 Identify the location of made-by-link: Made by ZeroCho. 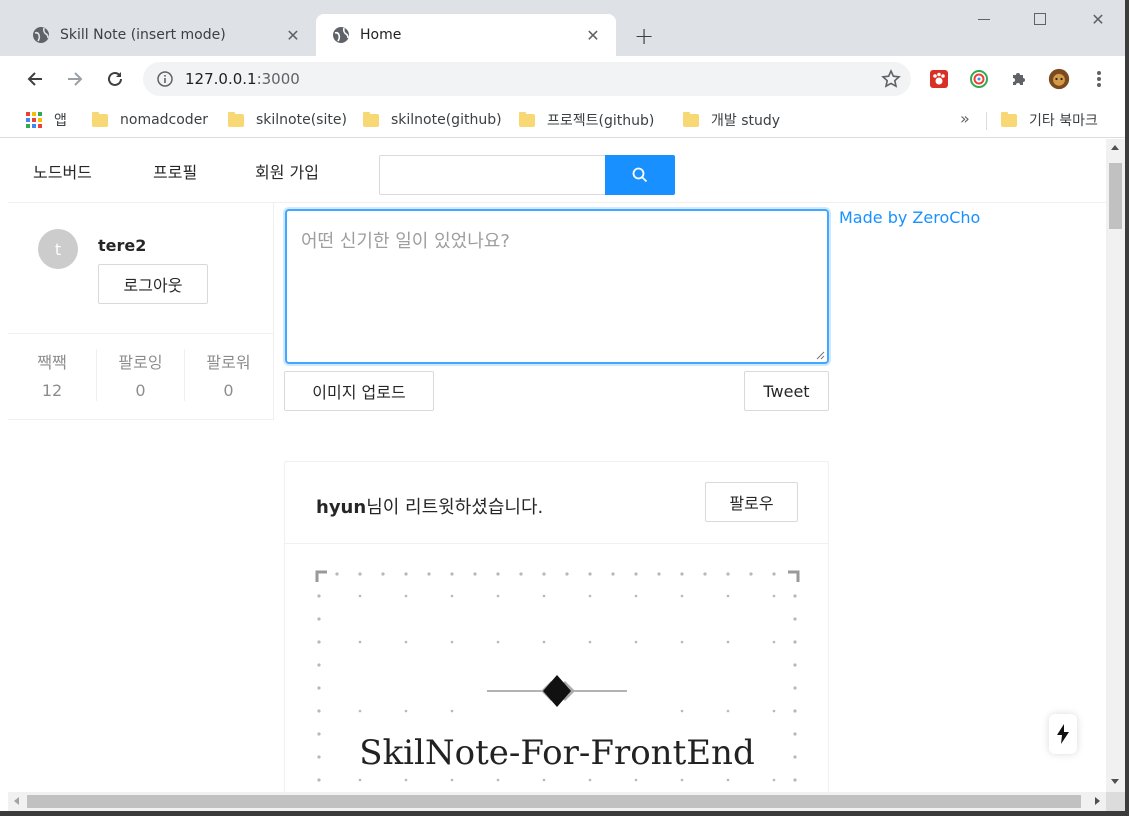
(909, 217).